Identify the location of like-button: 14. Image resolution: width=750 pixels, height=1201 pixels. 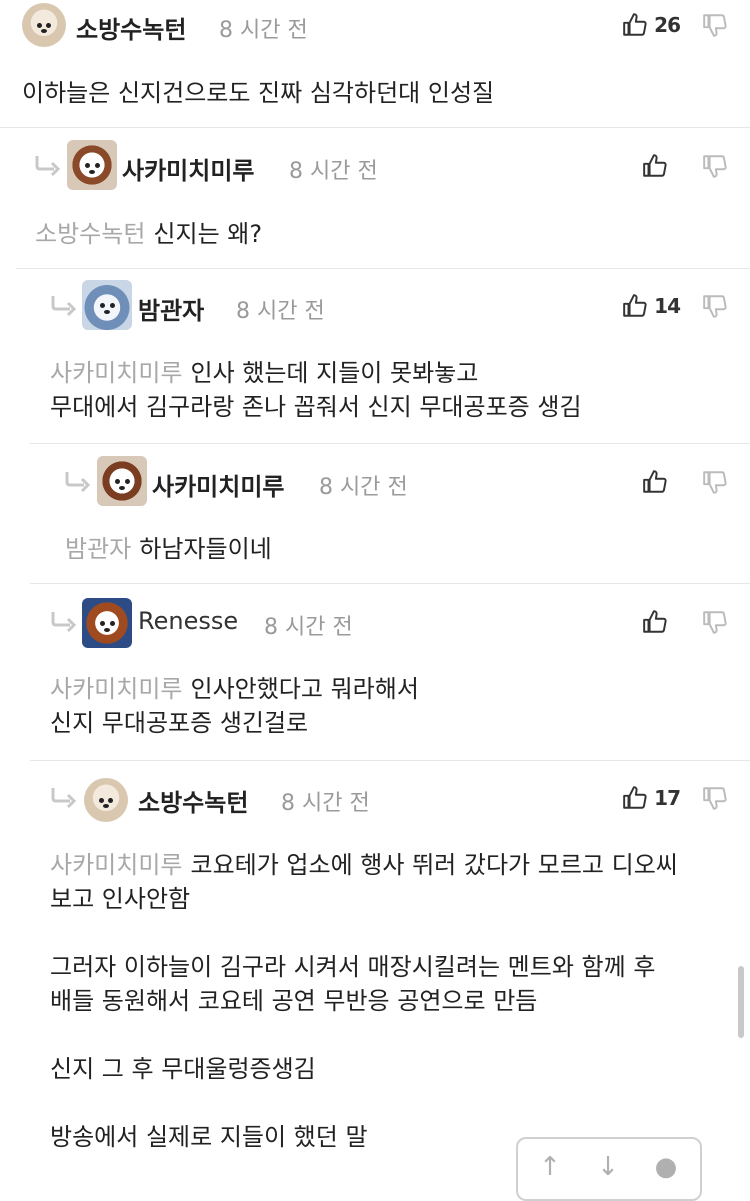
(651, 306).